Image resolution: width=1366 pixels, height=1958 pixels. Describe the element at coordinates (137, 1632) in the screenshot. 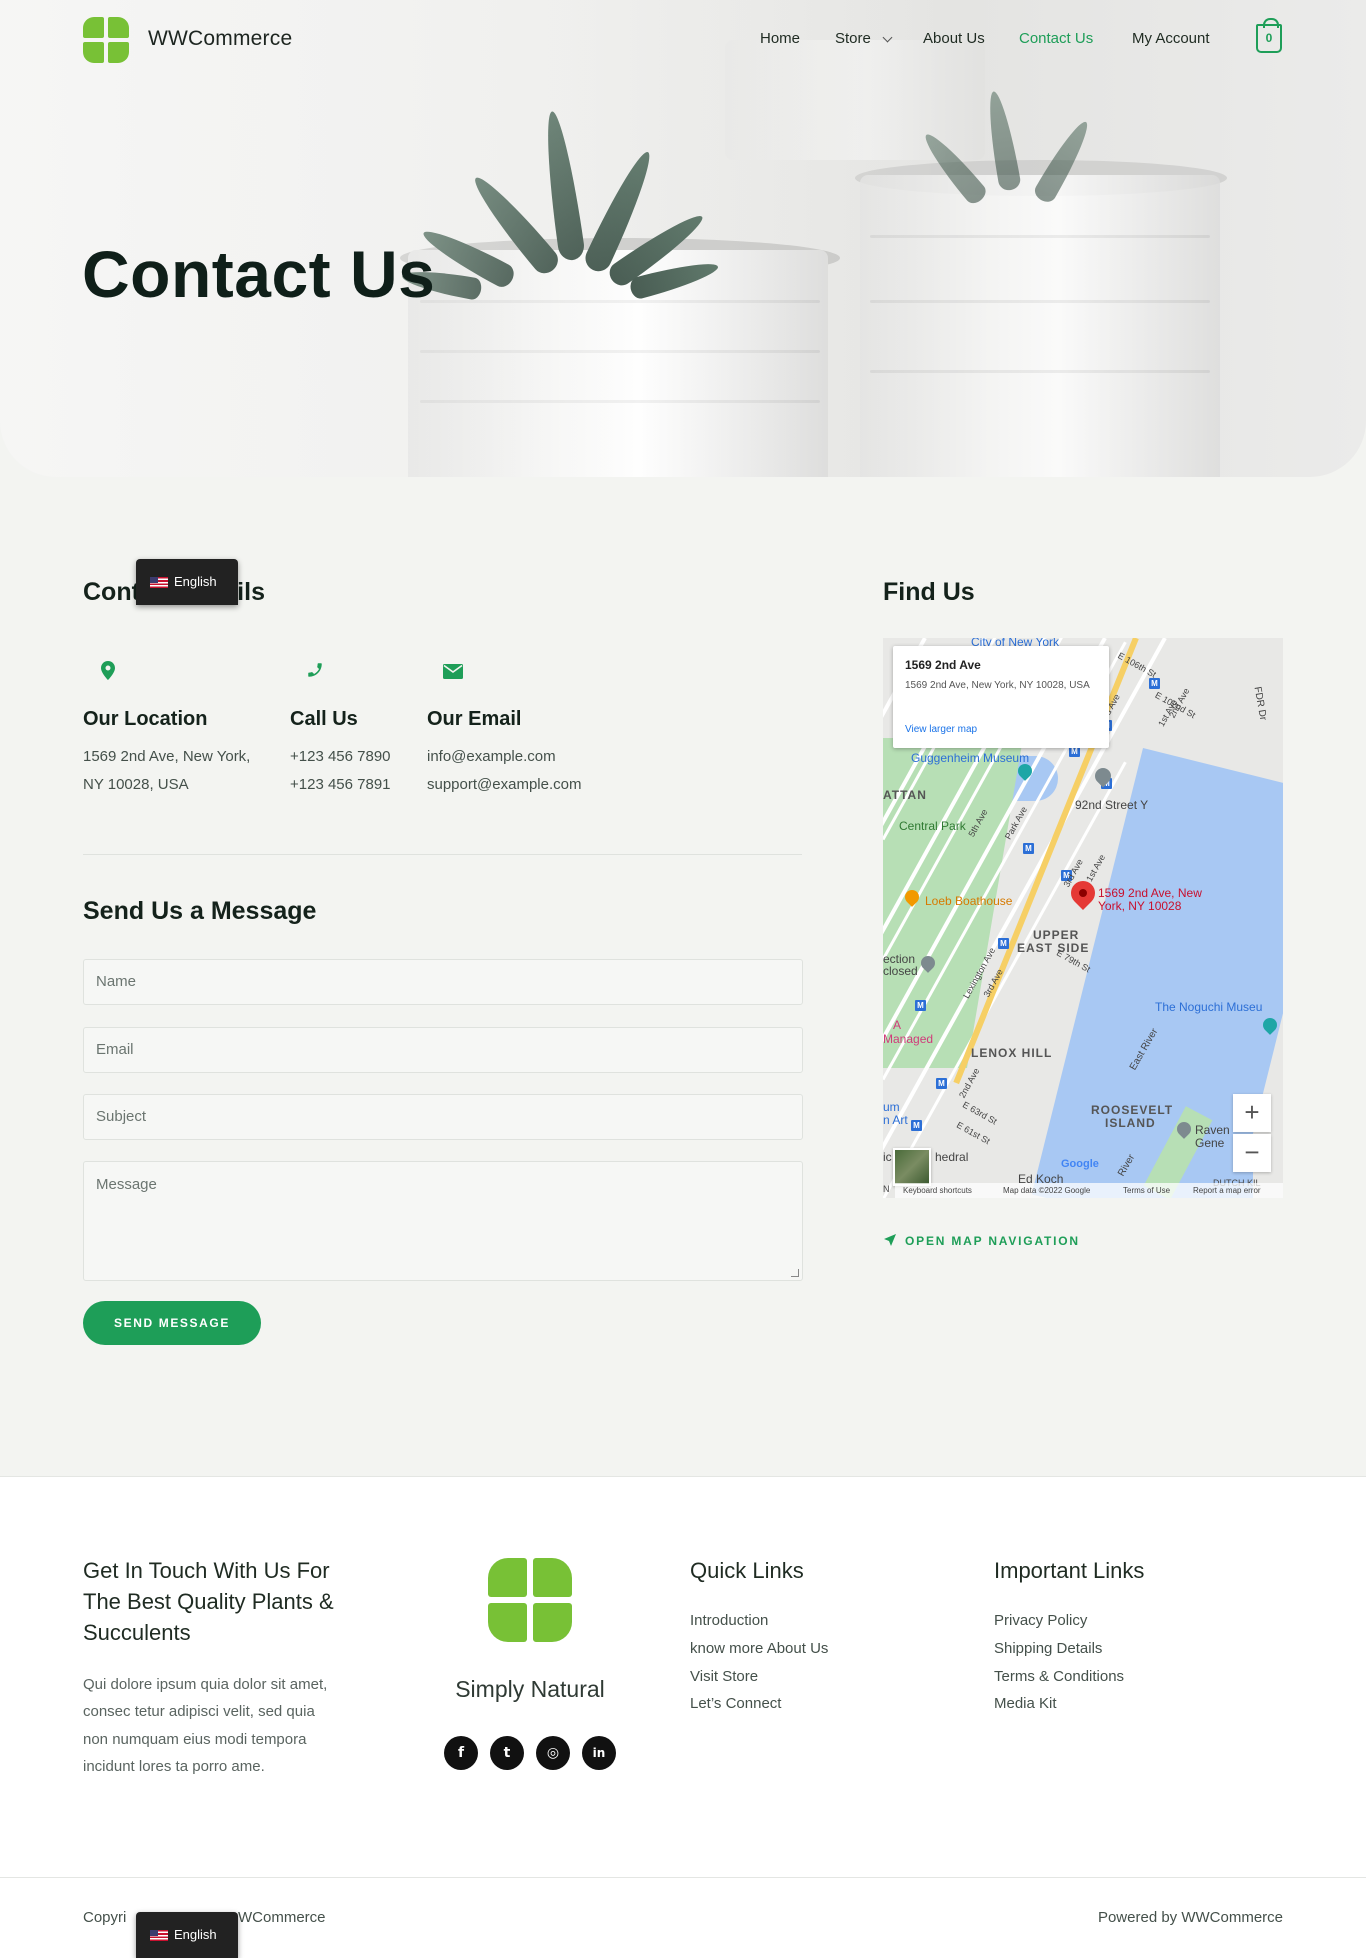

I see `footer-tagline: Succulents` at that location.